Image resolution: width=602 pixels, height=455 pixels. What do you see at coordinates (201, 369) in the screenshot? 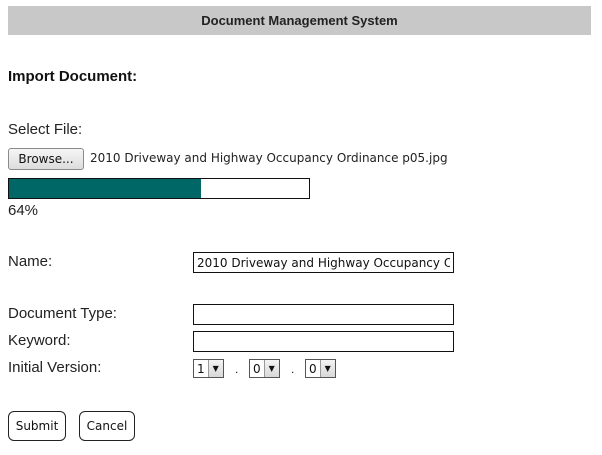
I see `version-major-value: 1` at bounding box center [201, 369].